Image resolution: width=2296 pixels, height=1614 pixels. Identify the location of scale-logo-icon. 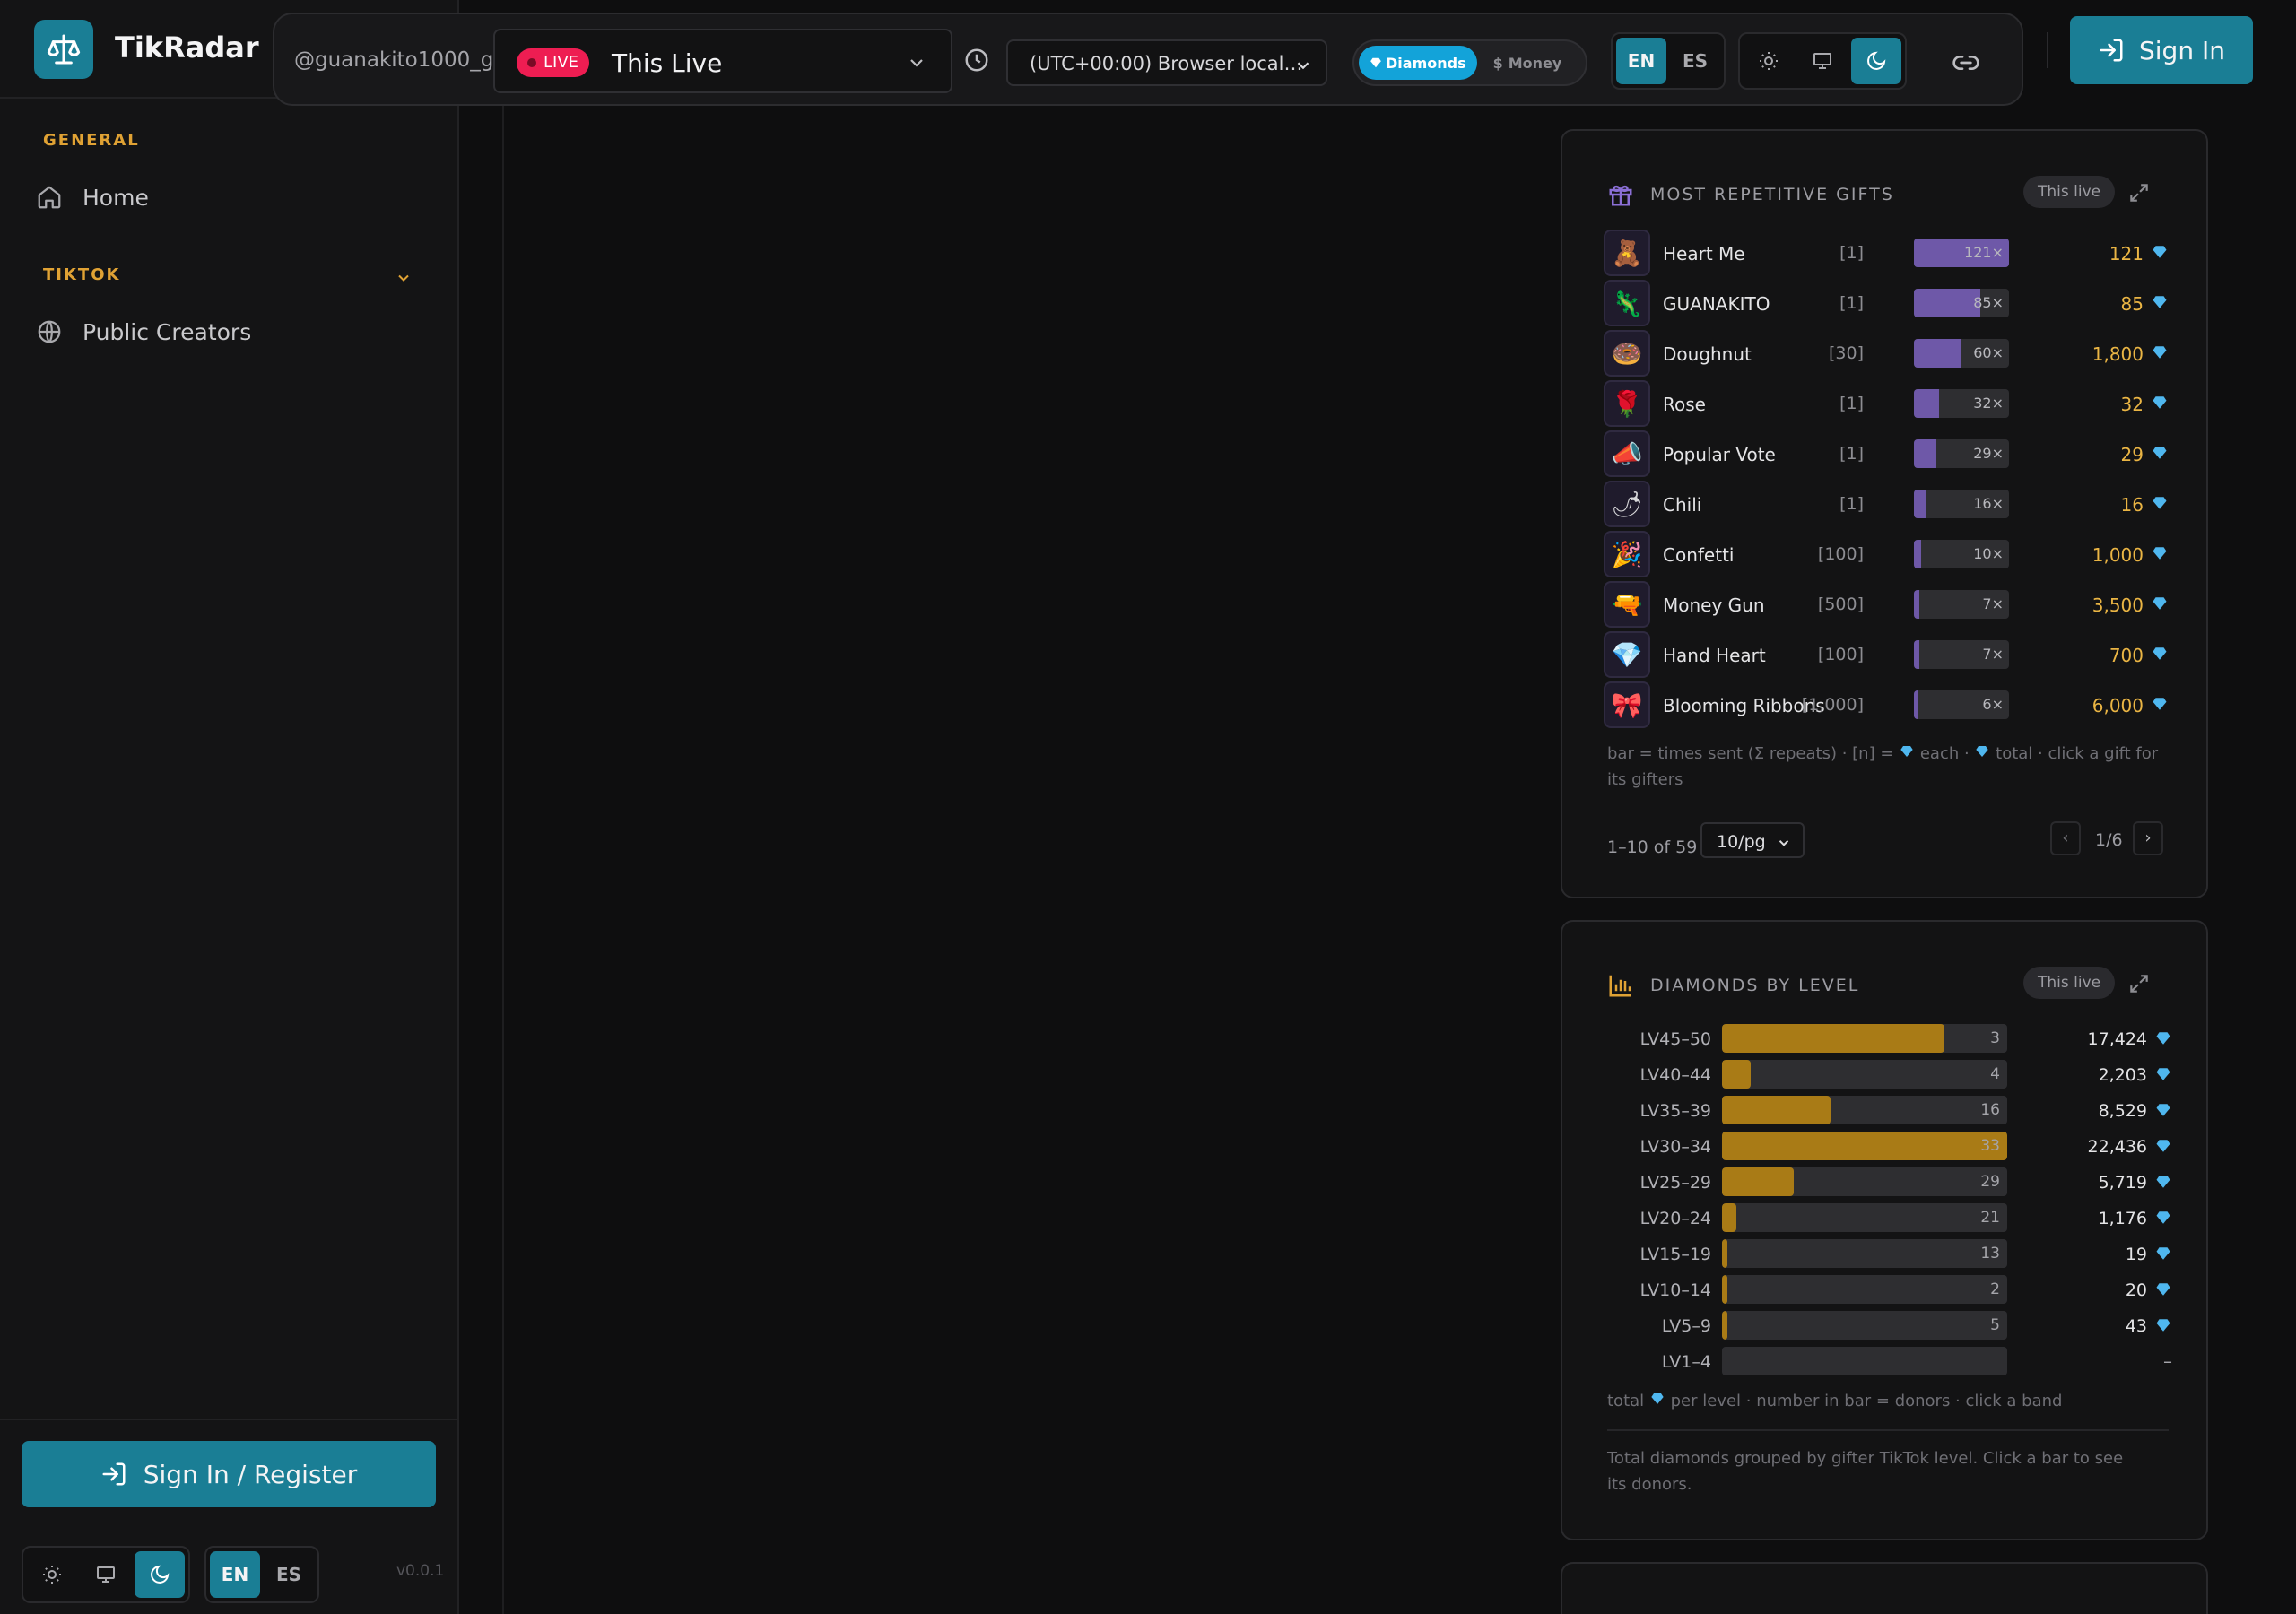
(63, 49).